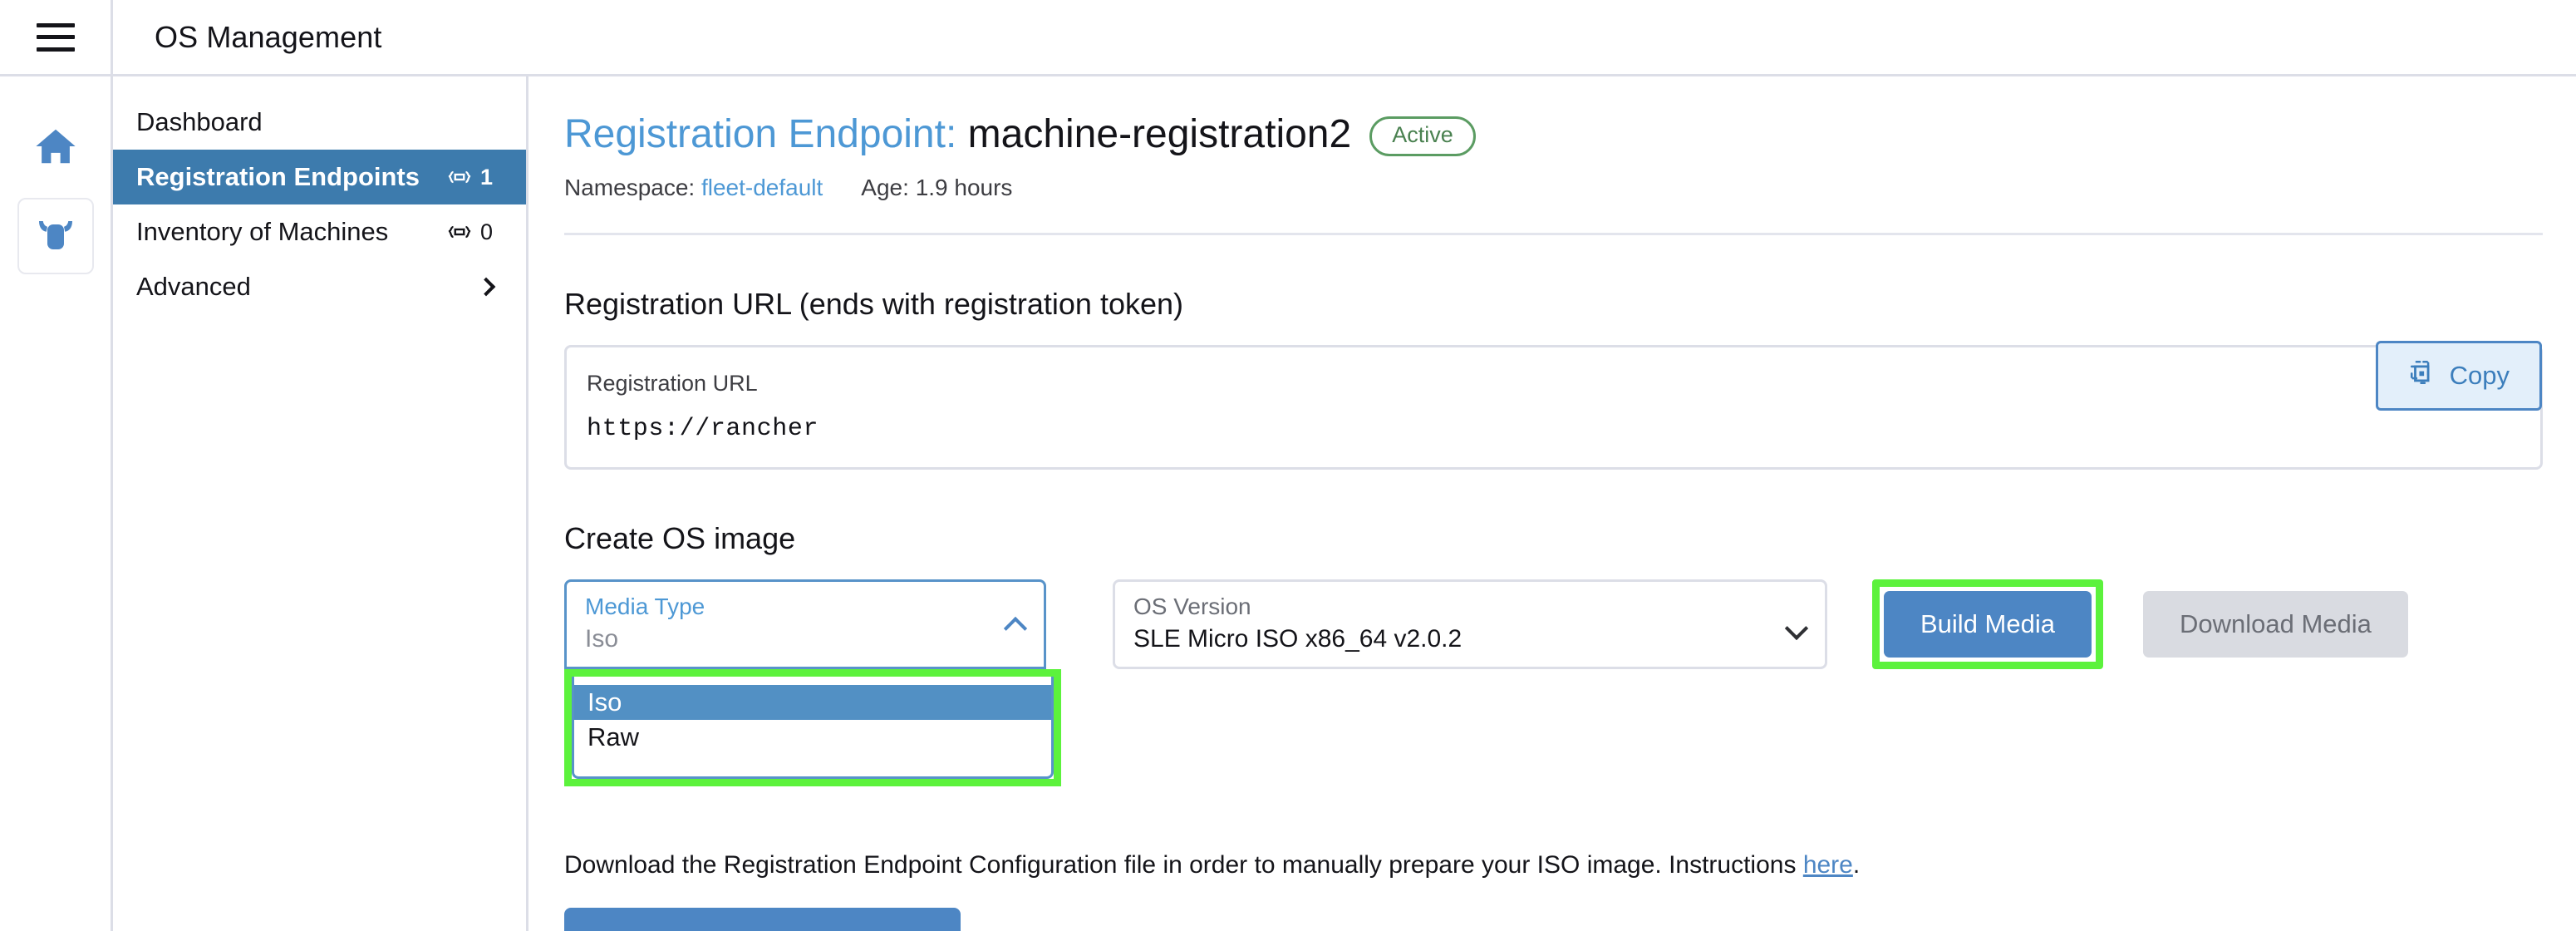 This screenshot has height=931, width=2576. Describe the element at coordinates (812, 702) in the screenshot. I see `media-type-option-iso: Iso` at that location.